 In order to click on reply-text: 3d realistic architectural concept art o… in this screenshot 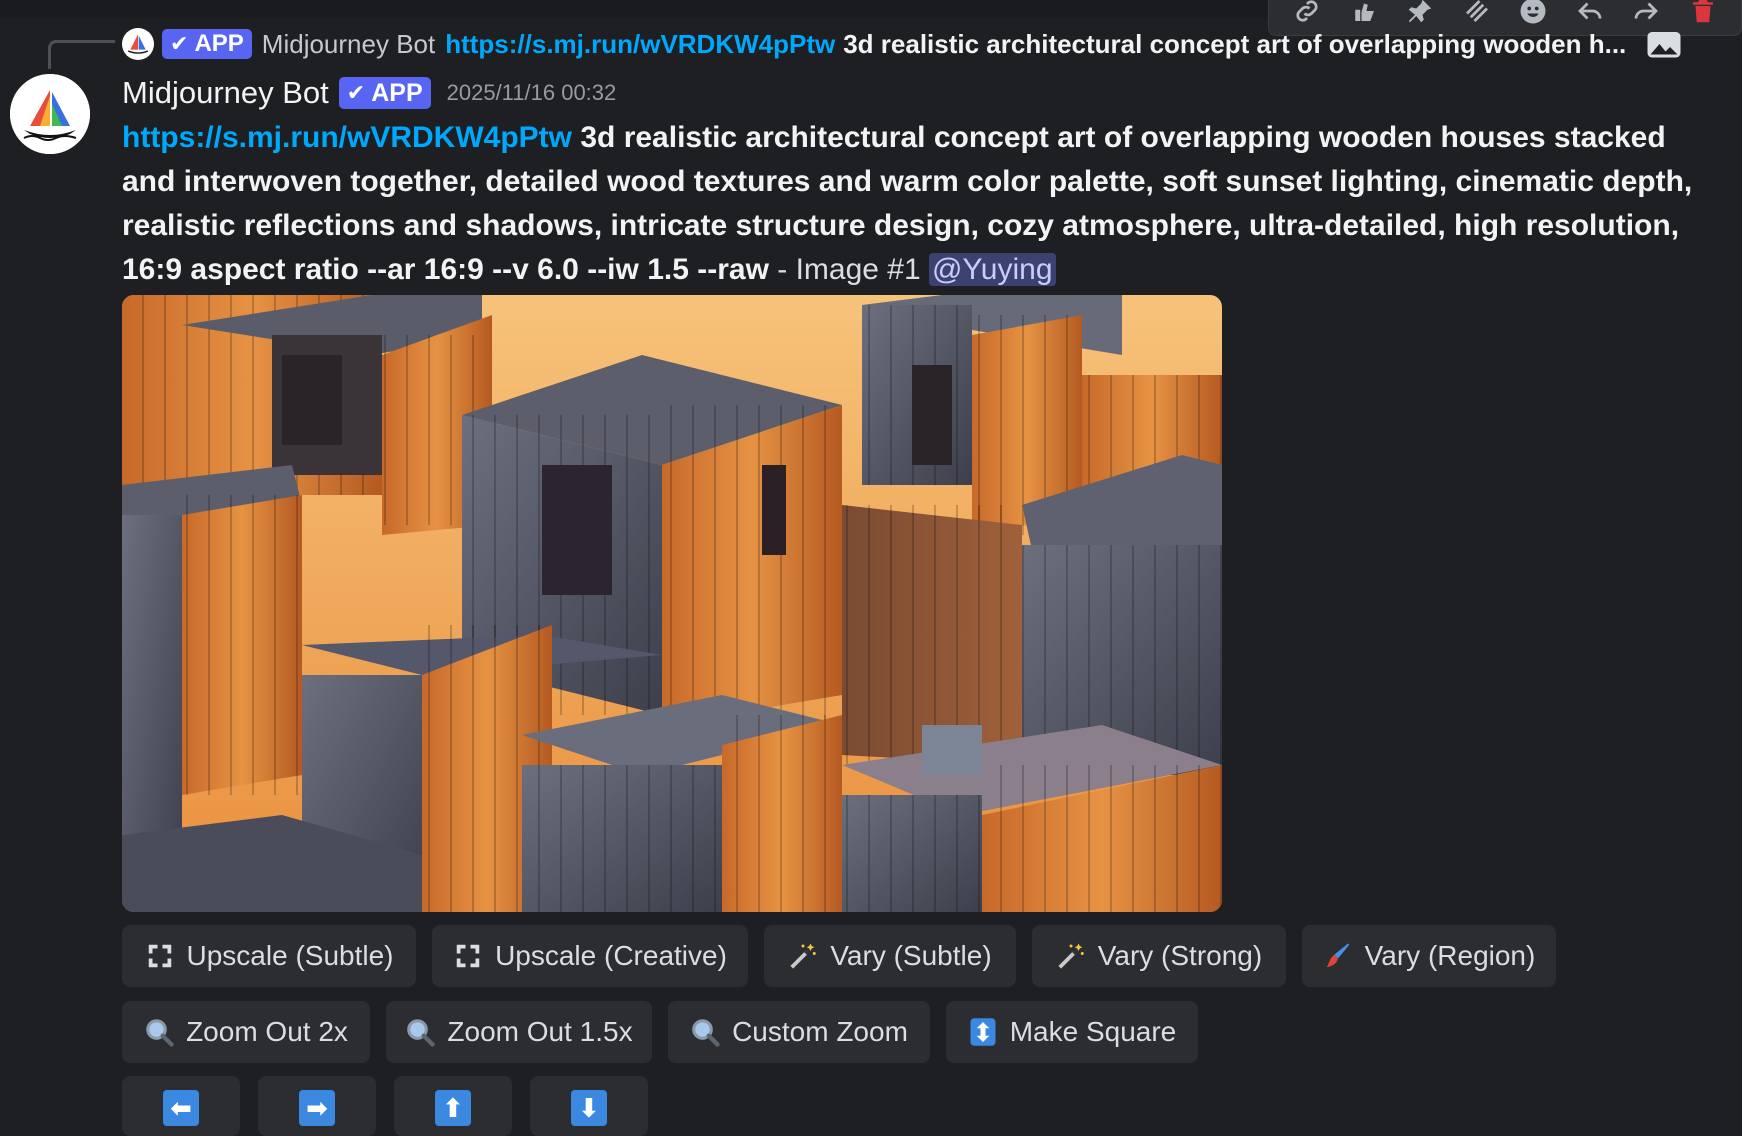, I will do `click(1239, 44)`.